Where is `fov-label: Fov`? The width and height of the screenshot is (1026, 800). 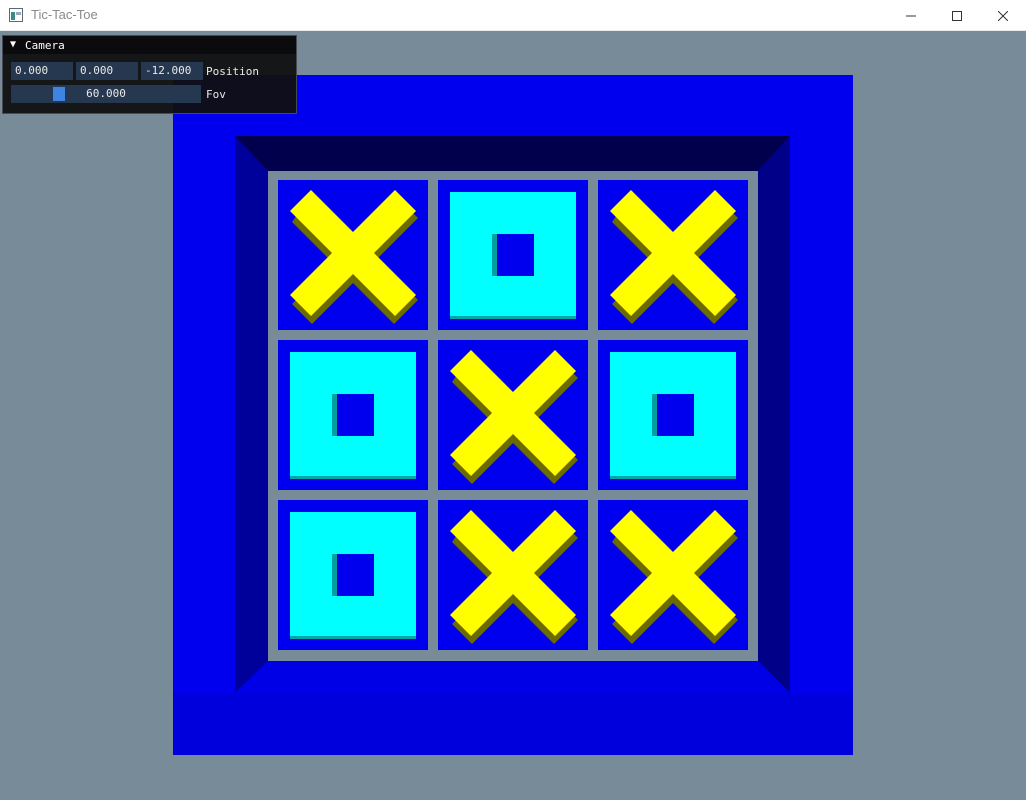
fov-label: Fov is located at coordinates (216, 94).